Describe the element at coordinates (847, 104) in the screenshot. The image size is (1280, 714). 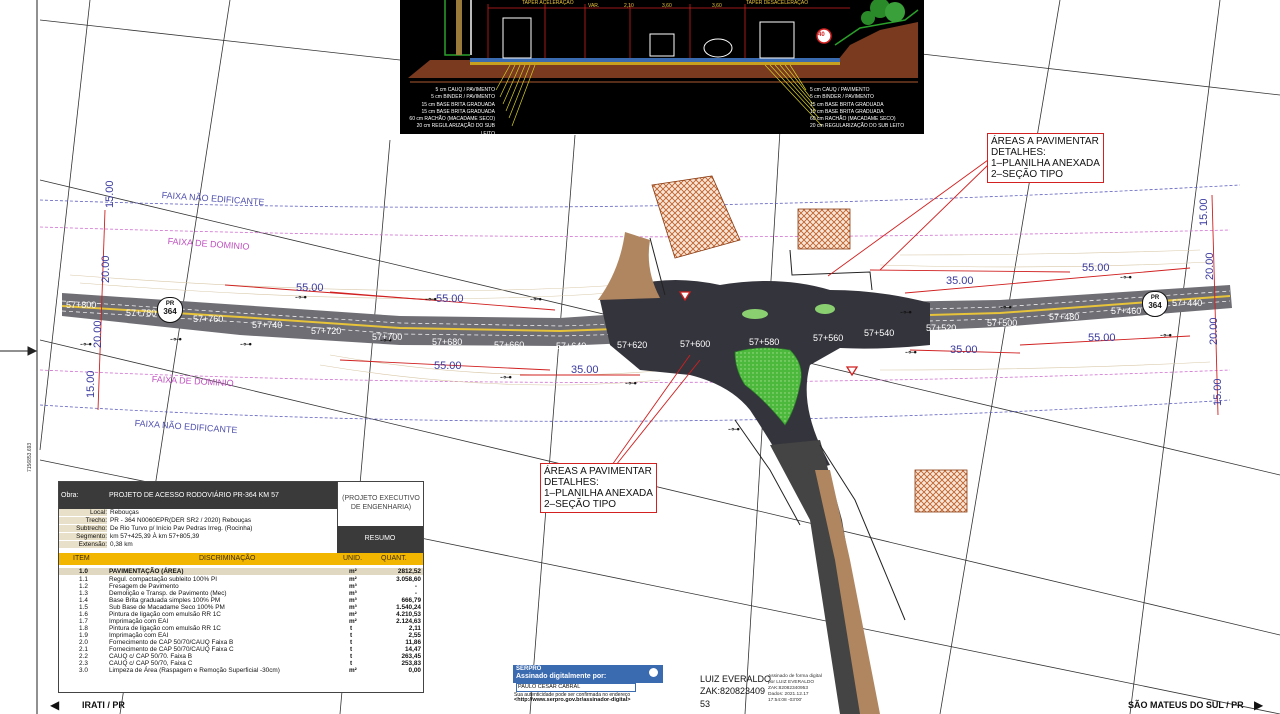
I see `layer-right: 15 cm BASE BRITA GRADUADA` at that location.